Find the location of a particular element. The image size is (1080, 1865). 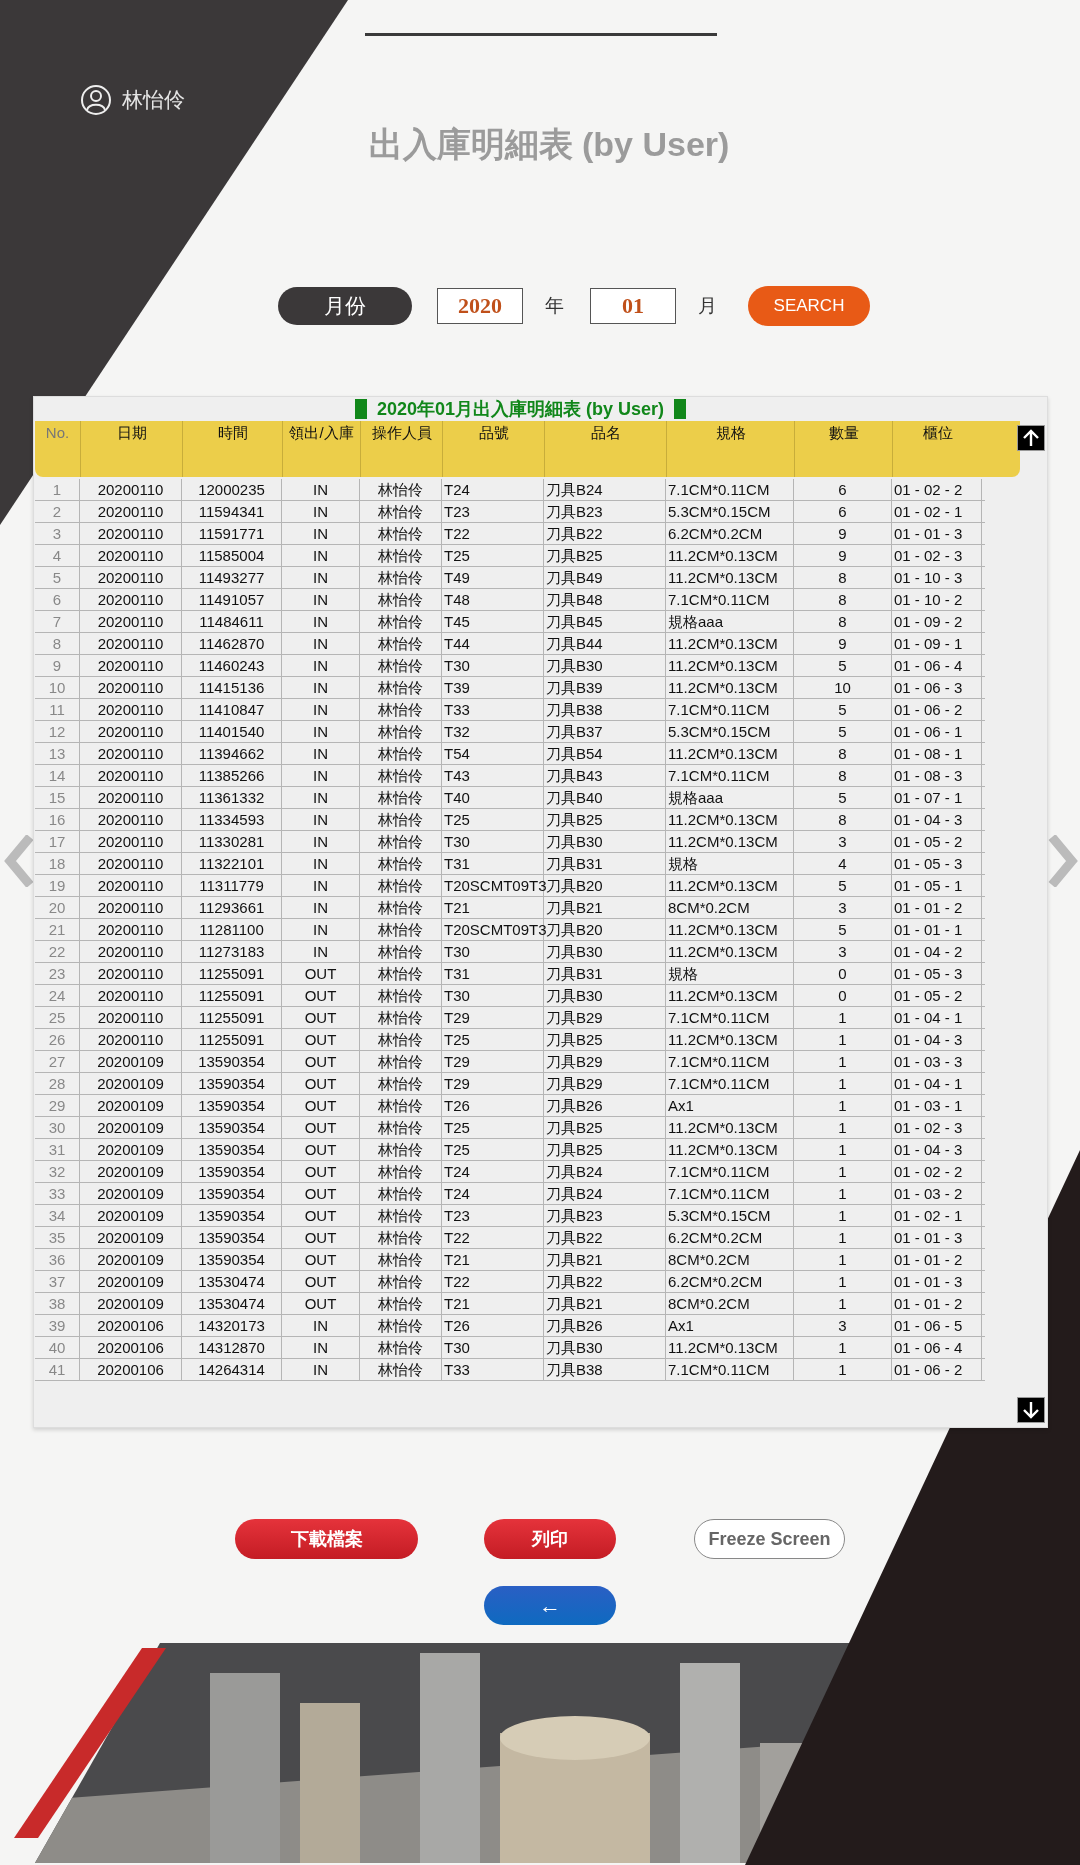

back-button: ← is located at coordinates (550, 1605).